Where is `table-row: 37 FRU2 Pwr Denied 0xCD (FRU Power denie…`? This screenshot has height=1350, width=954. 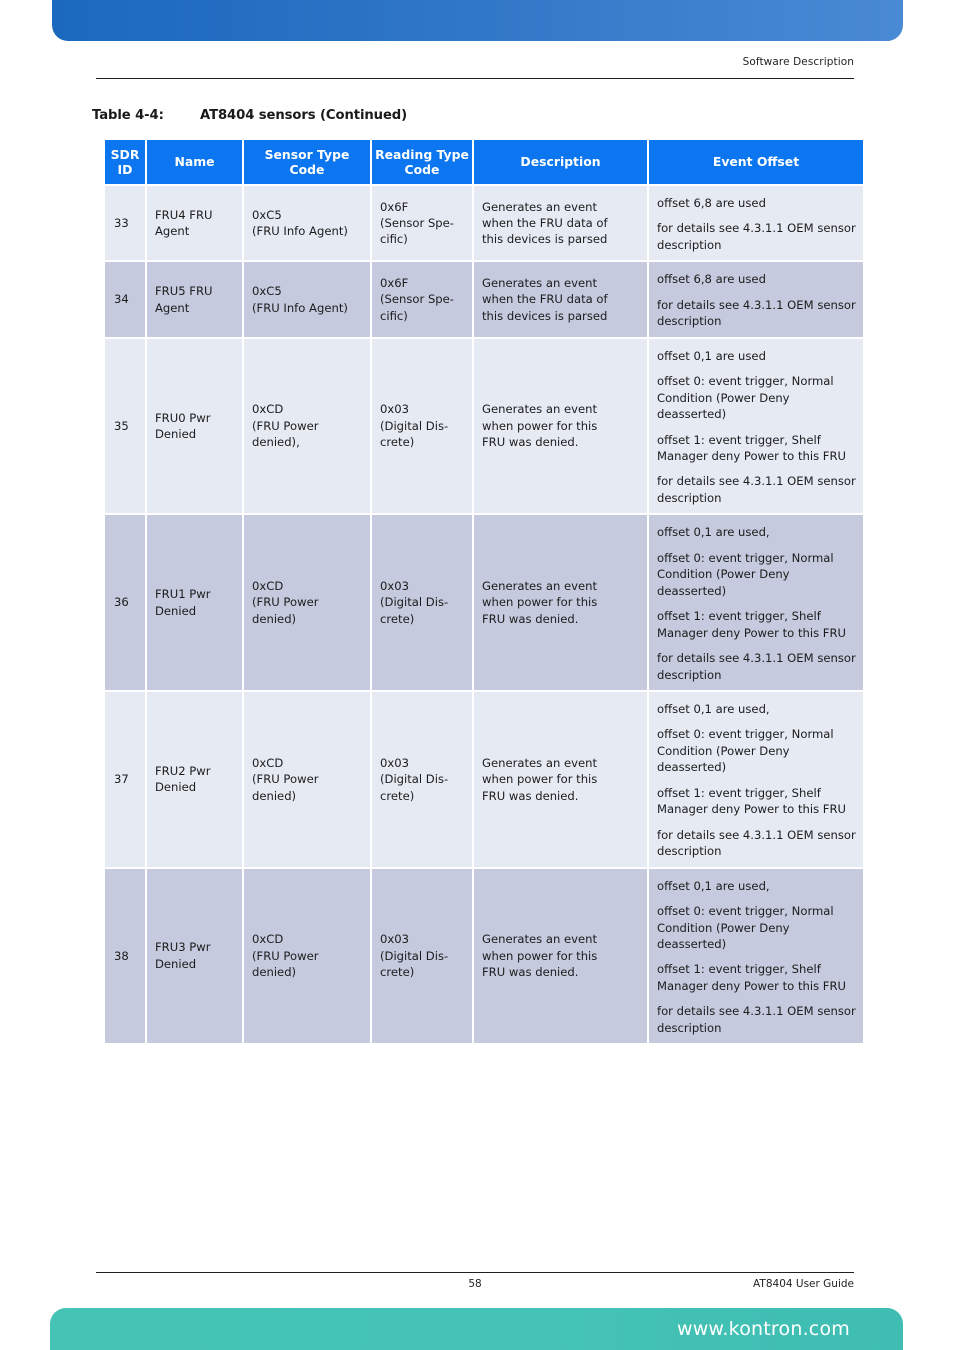
table-row: 37 FRU2 Pwr Denied 0xCD (FRU Power denie… is located at coordinates (484, 779).